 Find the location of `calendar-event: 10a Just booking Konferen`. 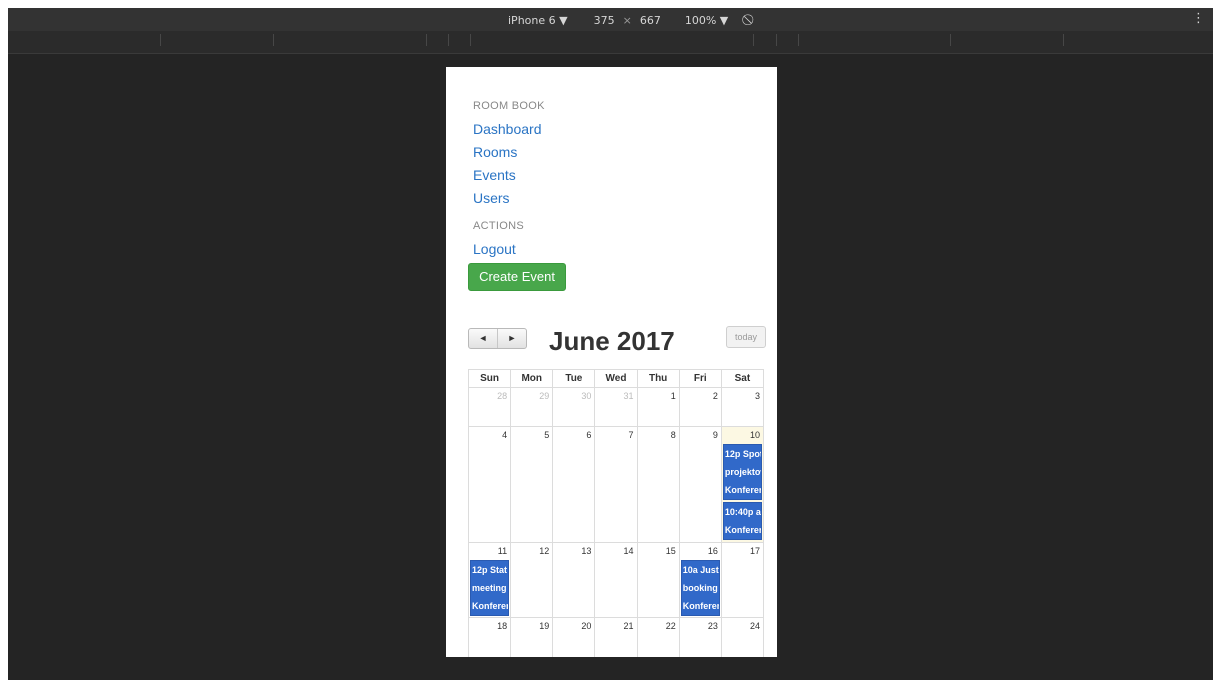

calendar-event: 10a Just booking Konferen is located at coordinates (700, 588).